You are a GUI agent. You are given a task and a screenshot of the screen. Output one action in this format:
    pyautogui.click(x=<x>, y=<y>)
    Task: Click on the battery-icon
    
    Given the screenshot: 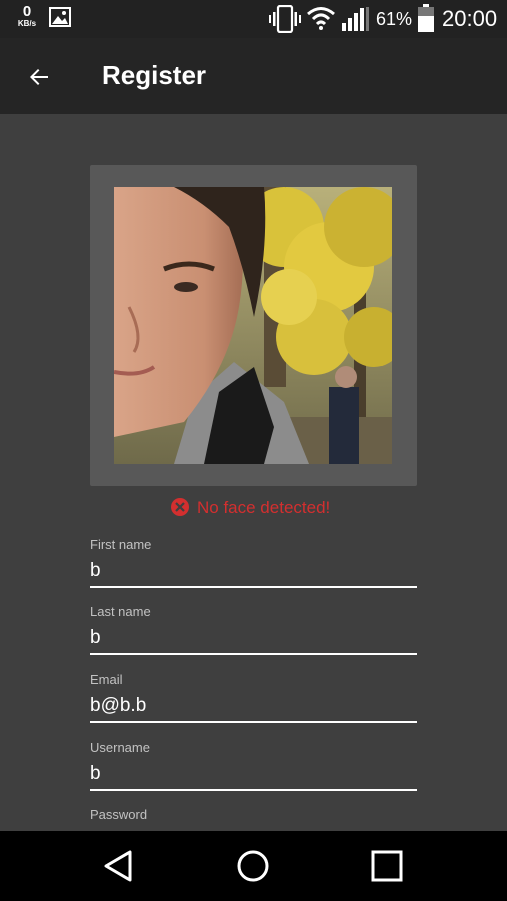 What is the action you would take?
    pyautogui.click(x=426, y=20)
    